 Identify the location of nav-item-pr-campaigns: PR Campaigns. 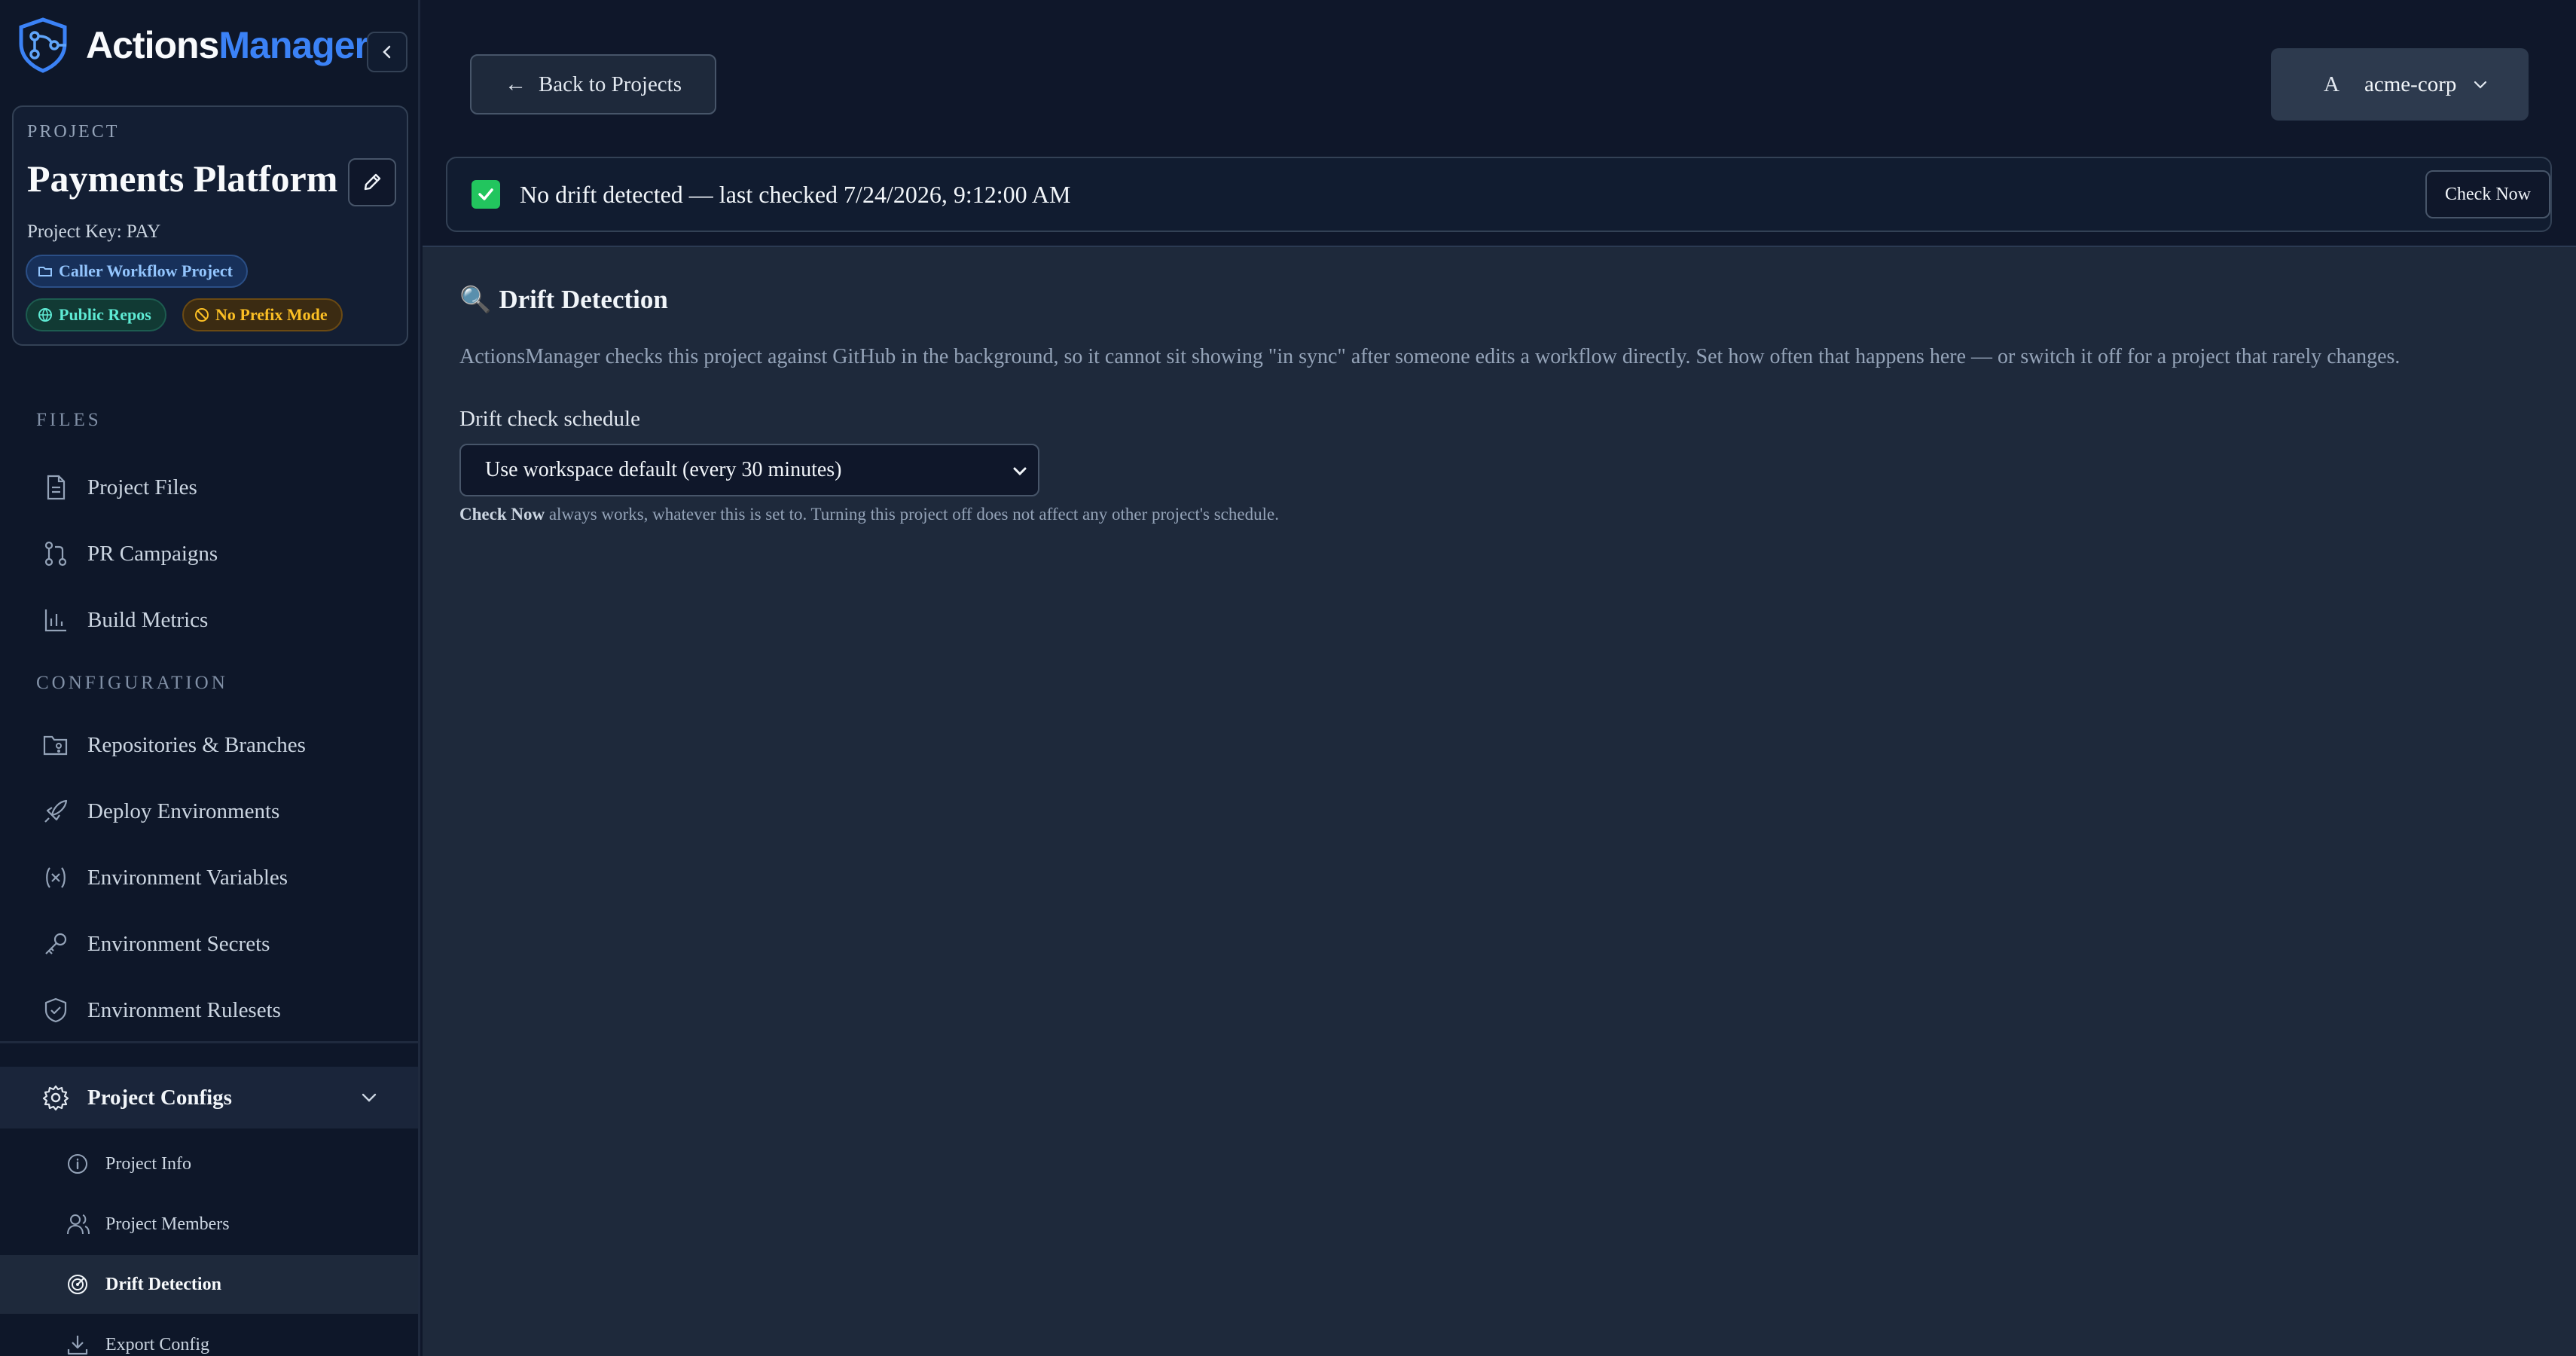
(209, 554).